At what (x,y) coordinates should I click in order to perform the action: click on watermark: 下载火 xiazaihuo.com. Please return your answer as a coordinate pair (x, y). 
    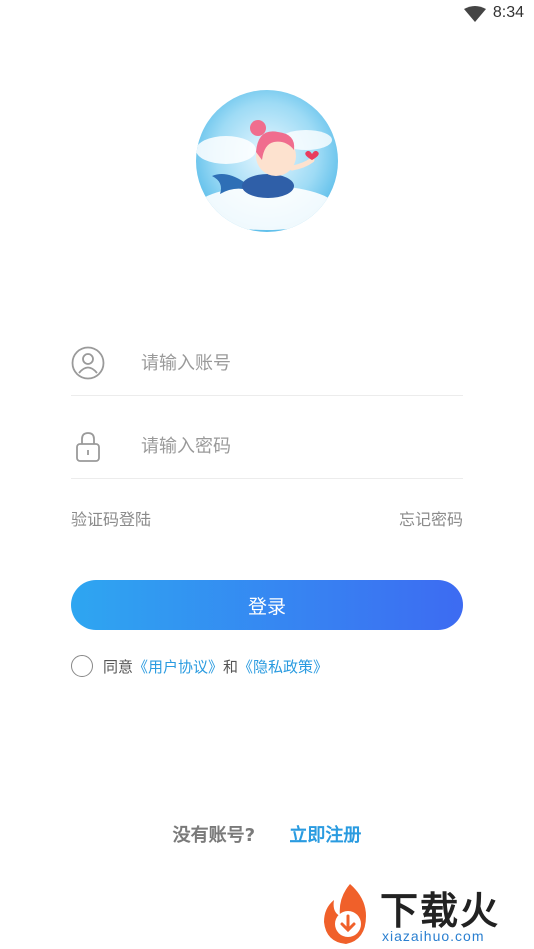
    Looking at the image, I should click on (425, 914).